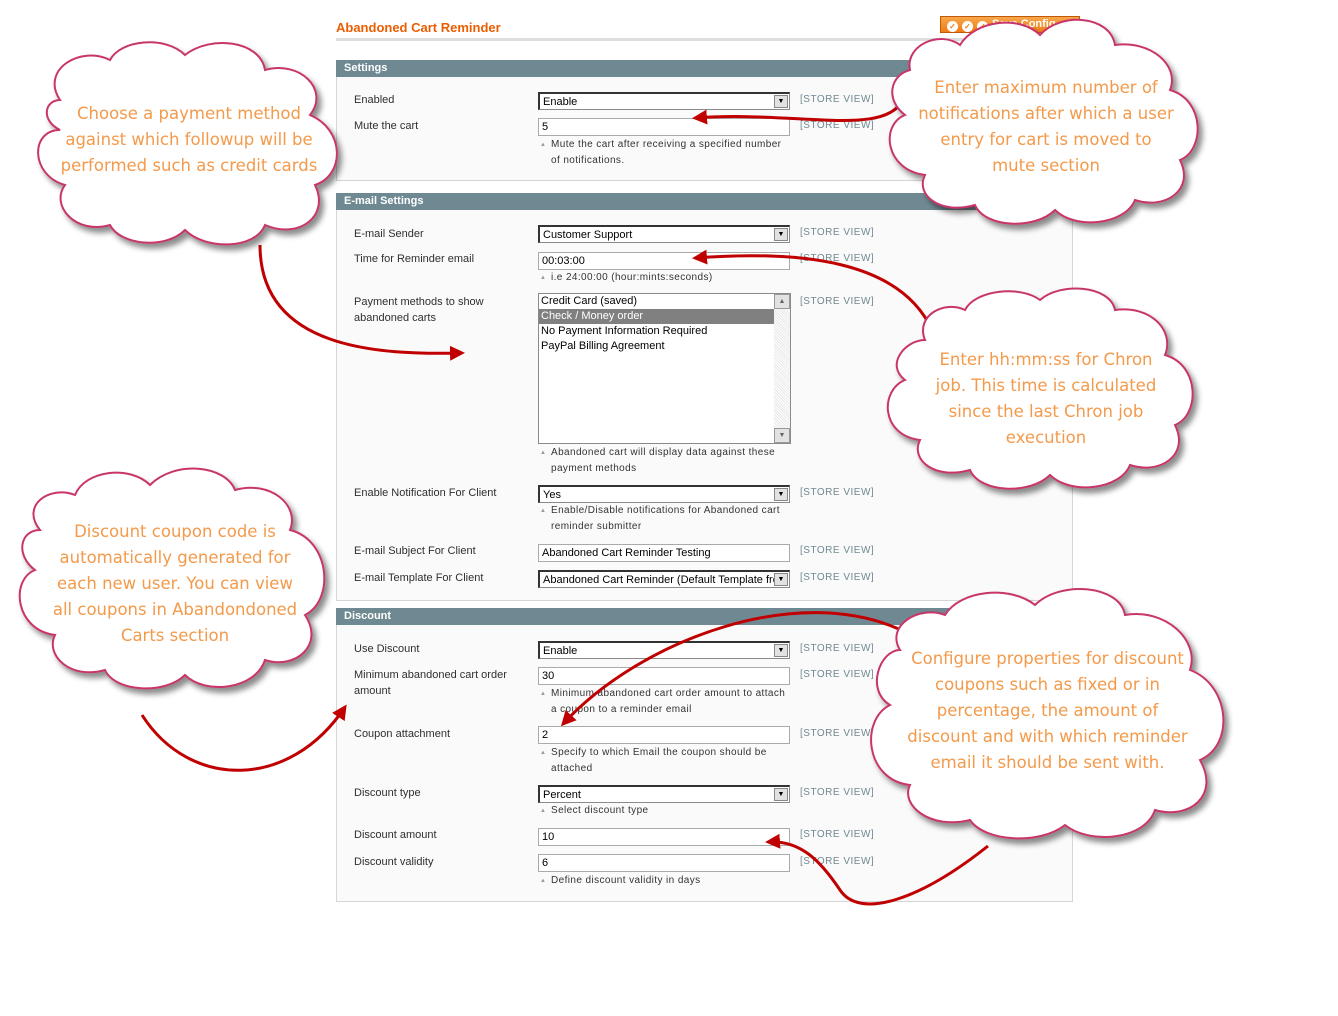  Describe the element at coordinates (813, 290) in the screenshot. I see `arrow-chron` at that location.